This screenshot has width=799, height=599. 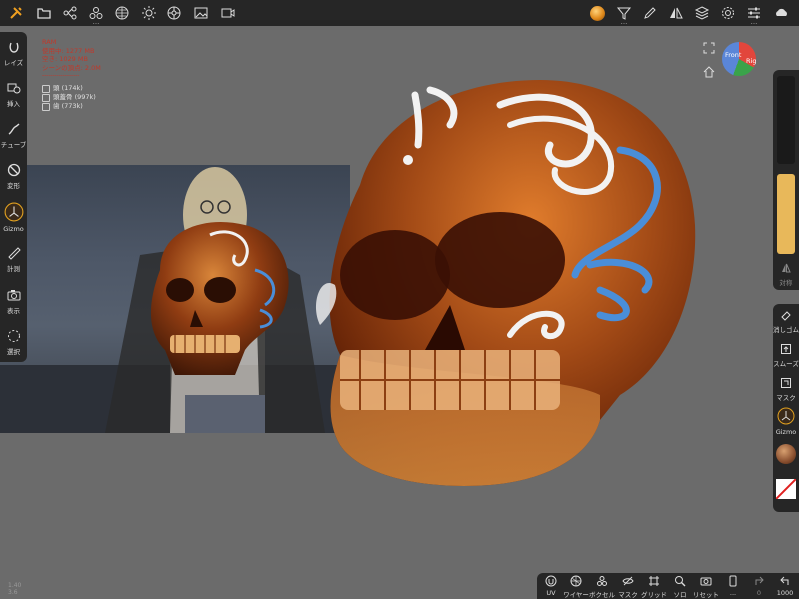 What do you see at coordinates (654, 595) in the screenshot?
I see `bottom-toolbar-label: グリッド` at bounding box center [654, 595].